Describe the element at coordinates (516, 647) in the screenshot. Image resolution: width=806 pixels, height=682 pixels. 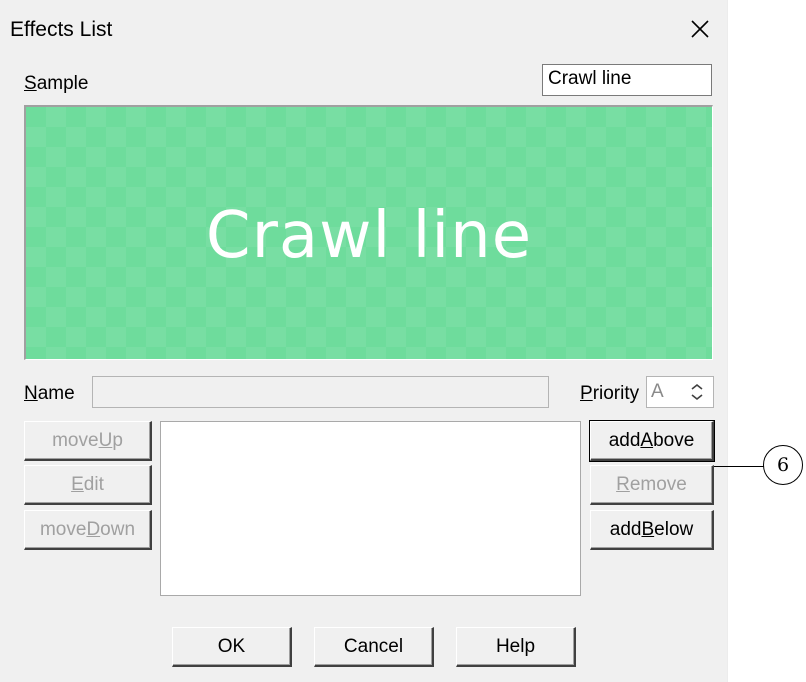
I see `help-button: Help` at that location.